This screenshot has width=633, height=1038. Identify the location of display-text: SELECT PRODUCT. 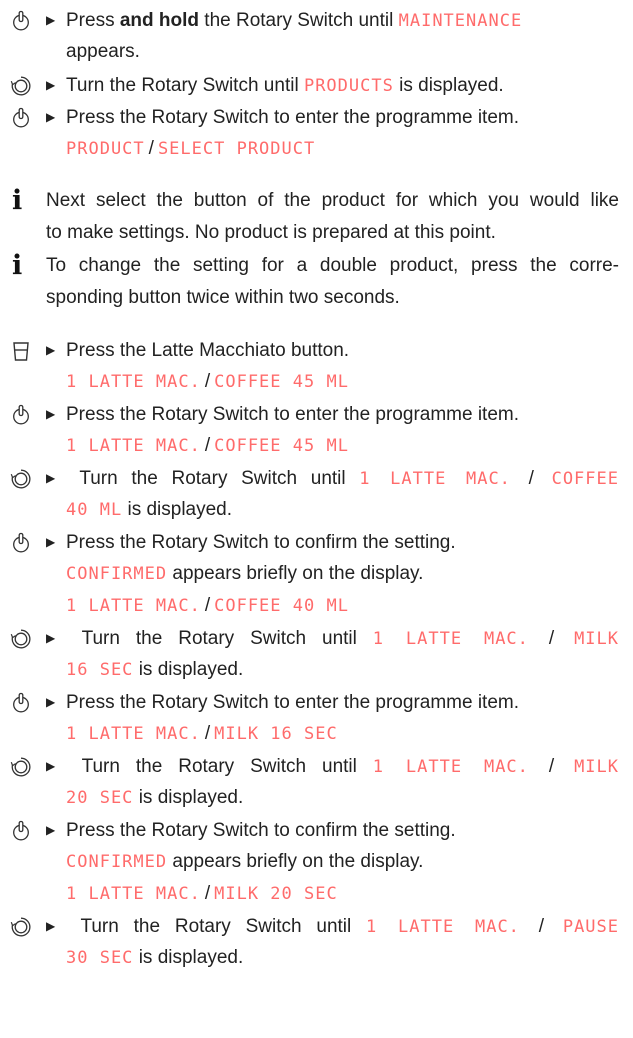
(236, 149).